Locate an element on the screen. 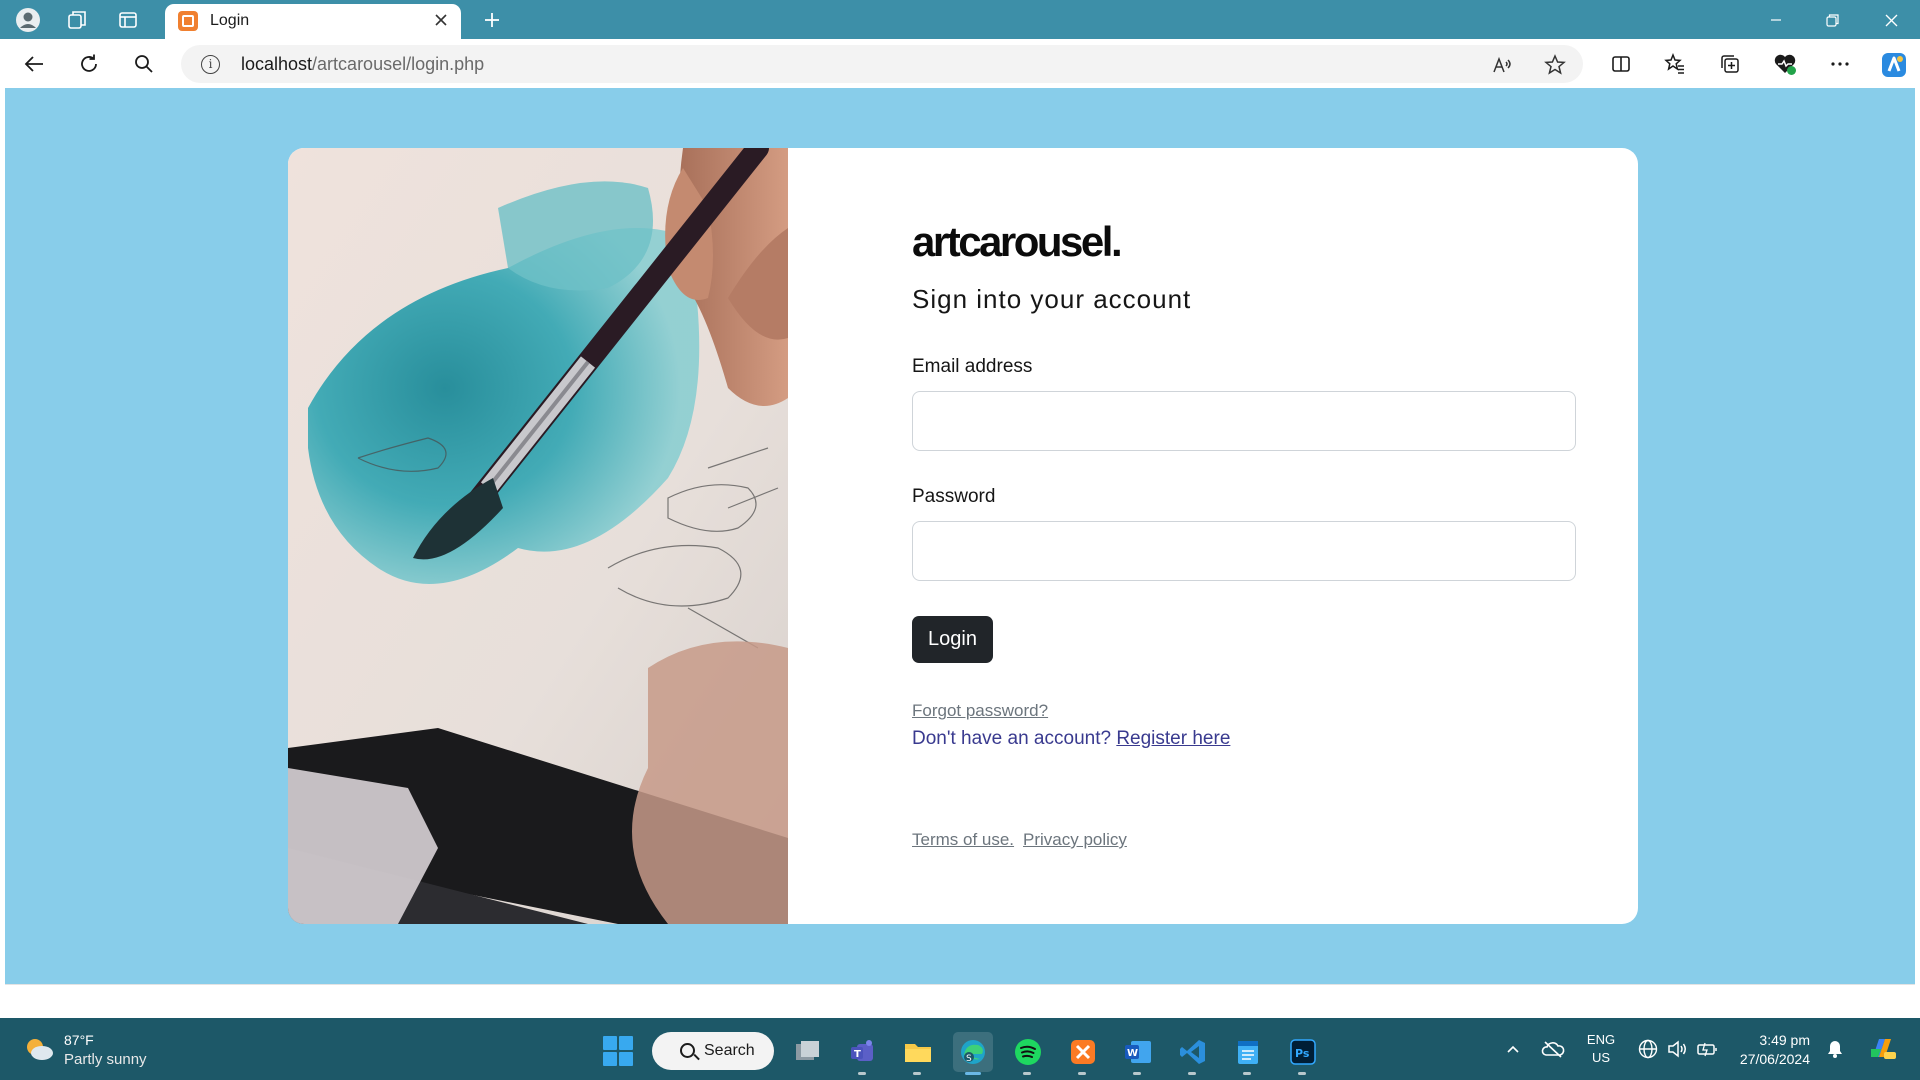  register-prompt: Don't have an account? Register here is located at coordinates (1071, 739).